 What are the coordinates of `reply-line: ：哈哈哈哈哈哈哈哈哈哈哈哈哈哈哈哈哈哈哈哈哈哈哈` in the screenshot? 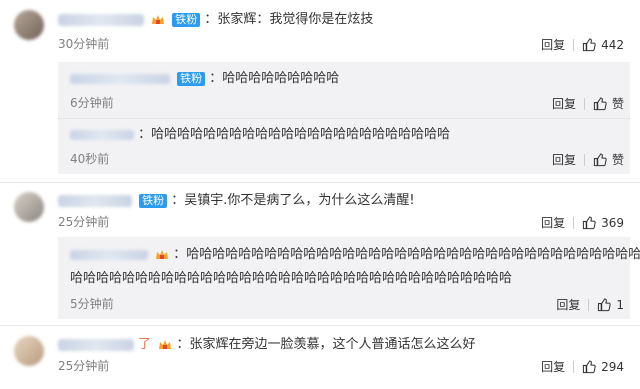 It's located at (260, 135).